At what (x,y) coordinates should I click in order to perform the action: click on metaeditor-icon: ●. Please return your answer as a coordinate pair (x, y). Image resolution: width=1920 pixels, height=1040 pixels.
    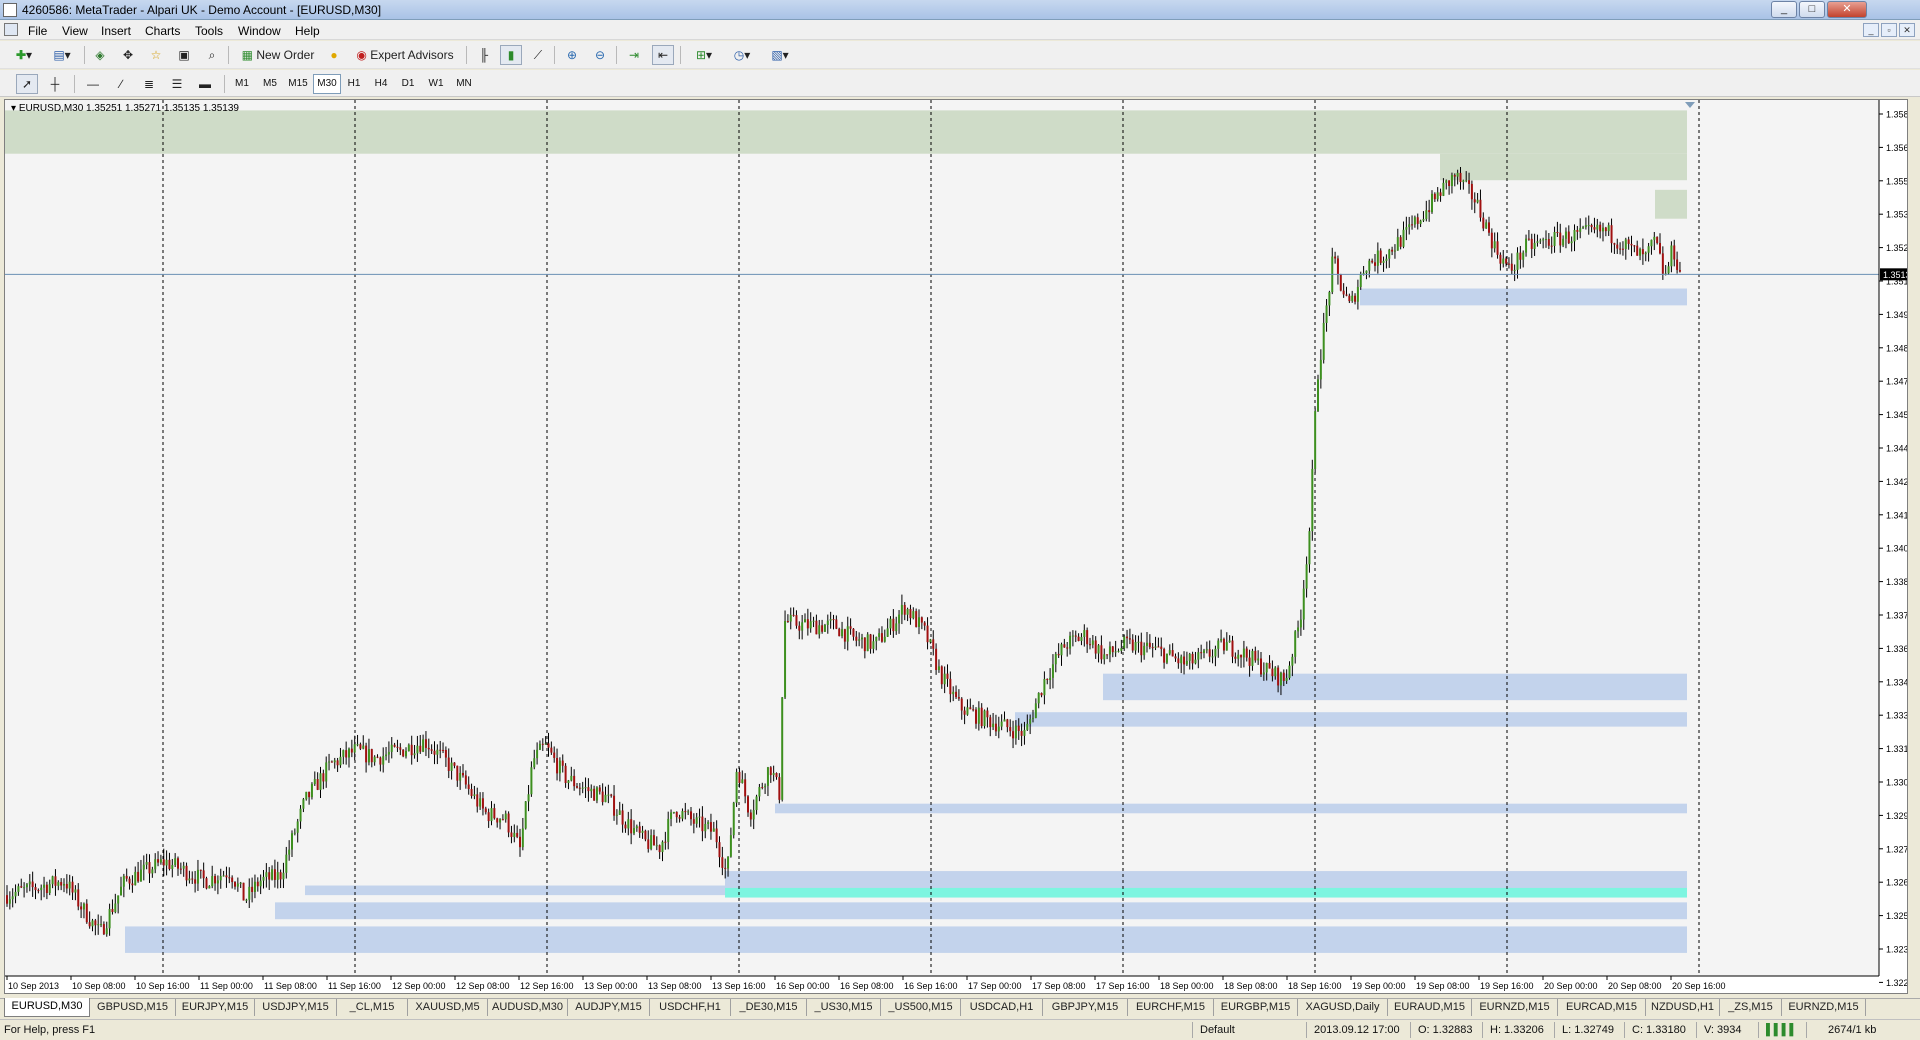
    Looking at the image, I should click on (334, 55).